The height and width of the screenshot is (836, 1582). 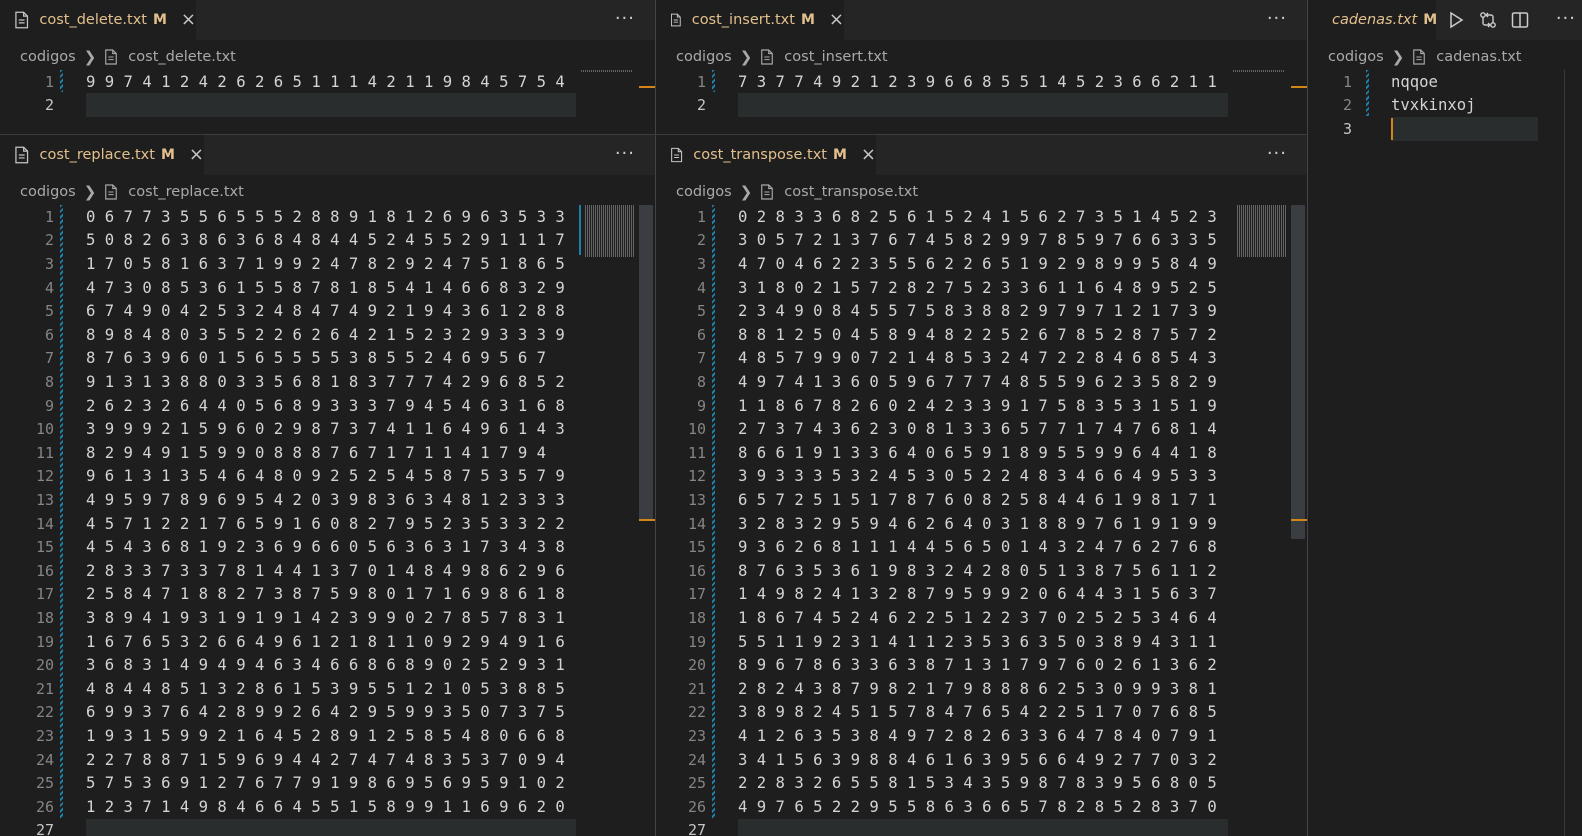 What do you see at coordinates (1375, 20) in the screenshot?
I see `tab-label: cadenas.txt` at bounding box center [1375, 20].